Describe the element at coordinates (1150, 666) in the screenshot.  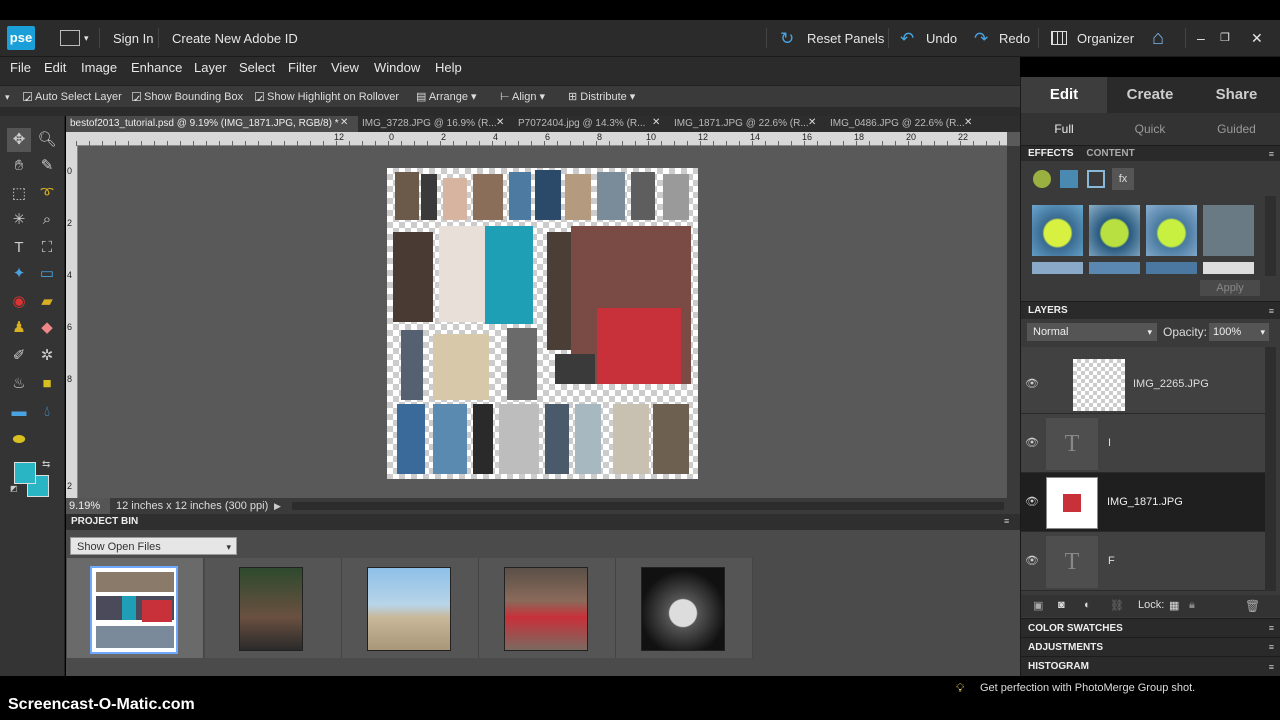
I see `histogram-header: HISTOGRAM ≡` at that location.